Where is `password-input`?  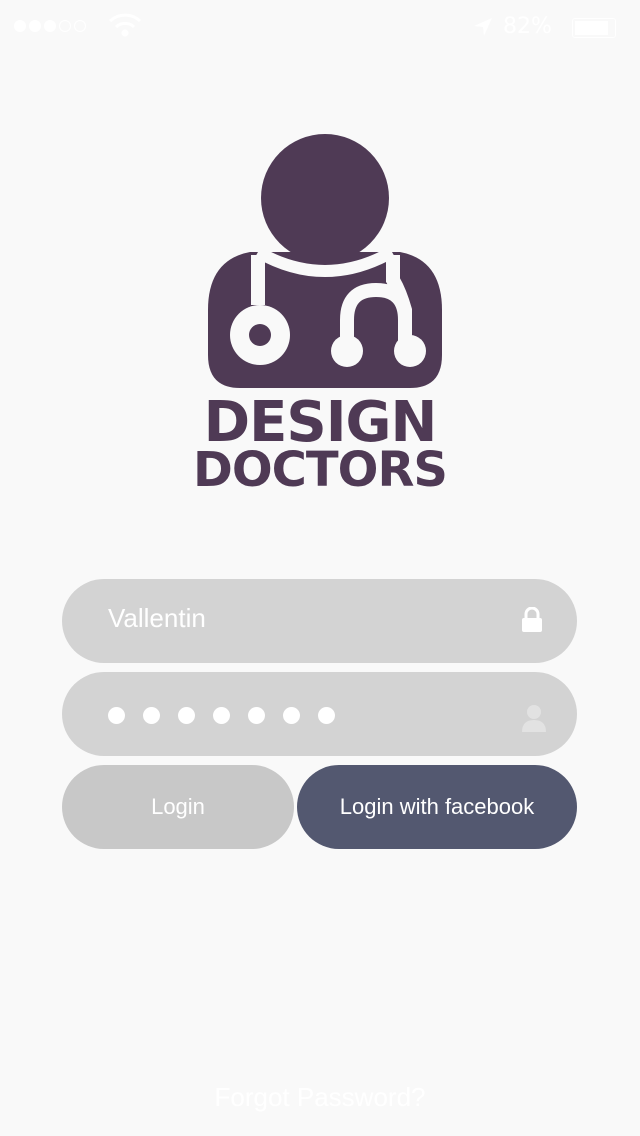
password-input is located at coordinates (319, 714).